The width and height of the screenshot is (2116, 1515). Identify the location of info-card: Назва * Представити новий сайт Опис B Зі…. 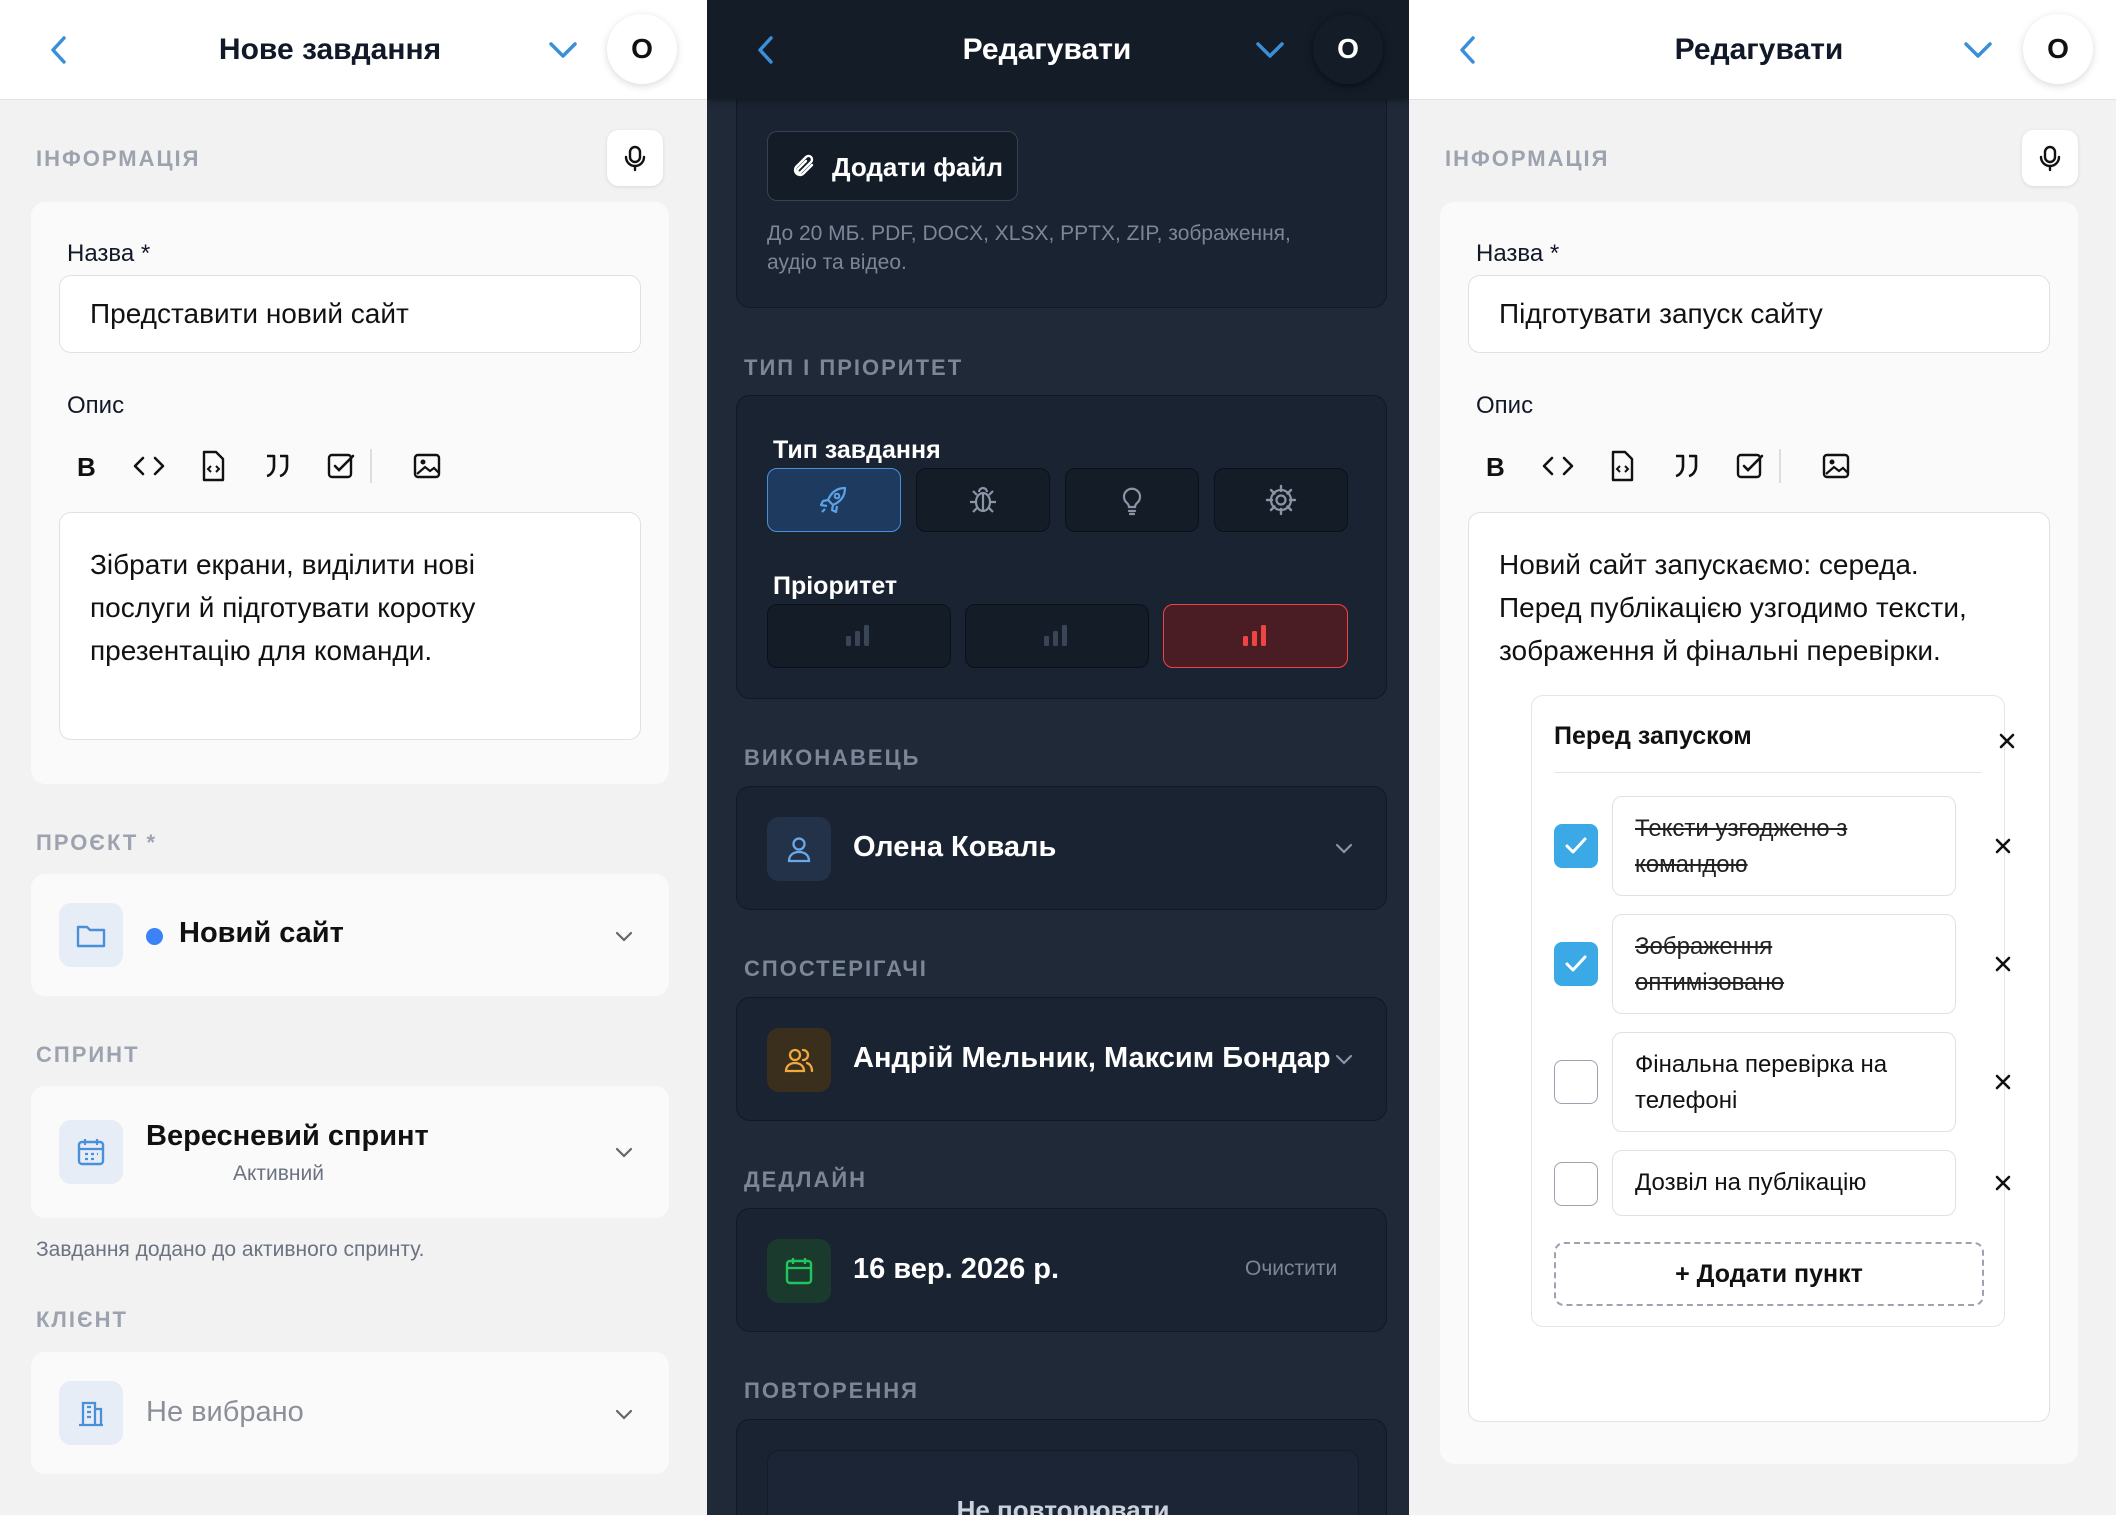
(350, 493).